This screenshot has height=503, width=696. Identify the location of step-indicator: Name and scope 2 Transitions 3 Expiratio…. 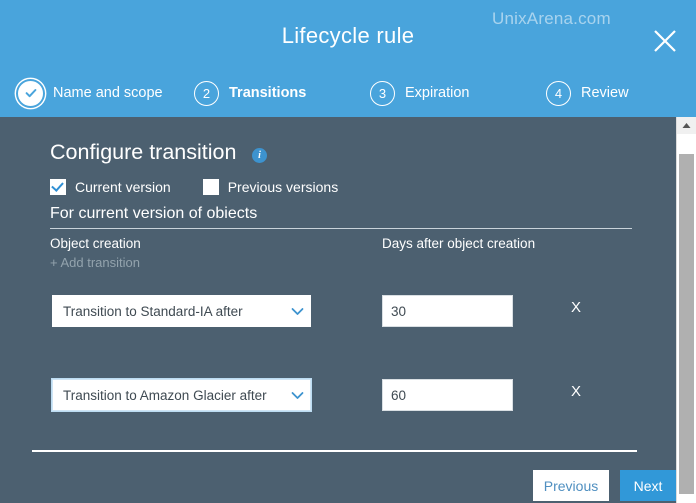
(348, 93).